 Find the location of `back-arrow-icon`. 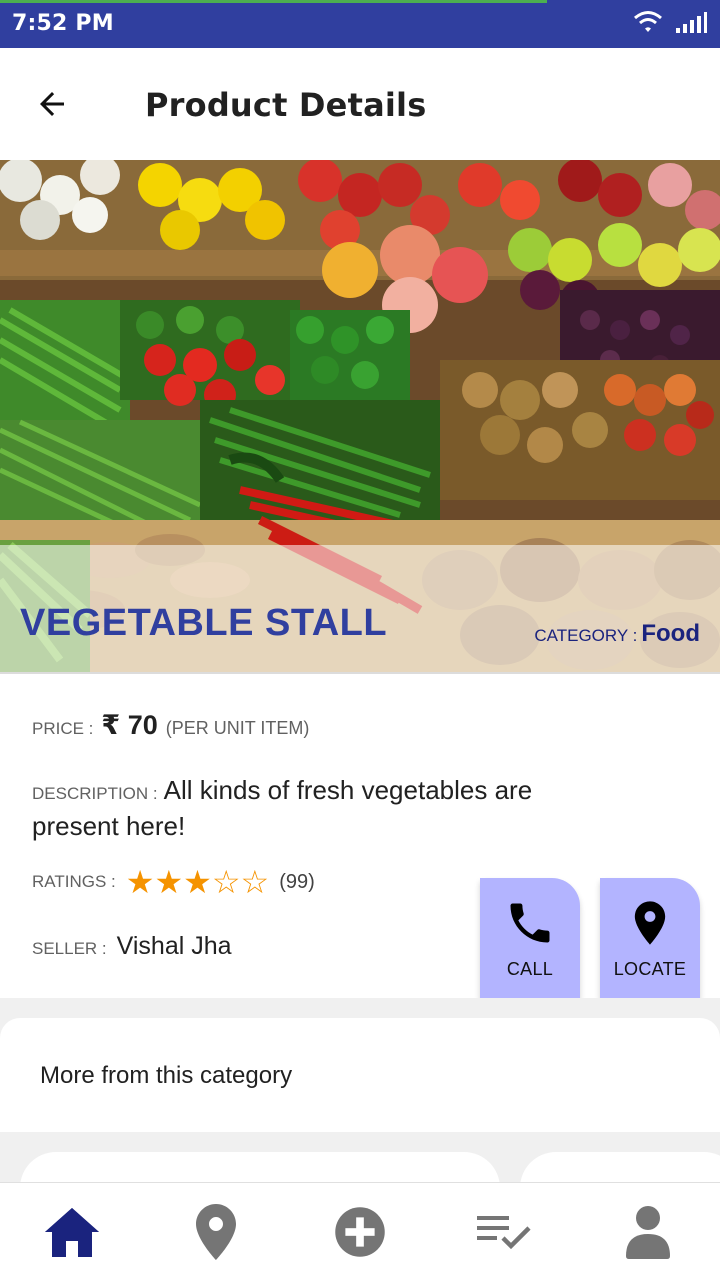

back-arrow-icon is located at coordinates (52, 104).